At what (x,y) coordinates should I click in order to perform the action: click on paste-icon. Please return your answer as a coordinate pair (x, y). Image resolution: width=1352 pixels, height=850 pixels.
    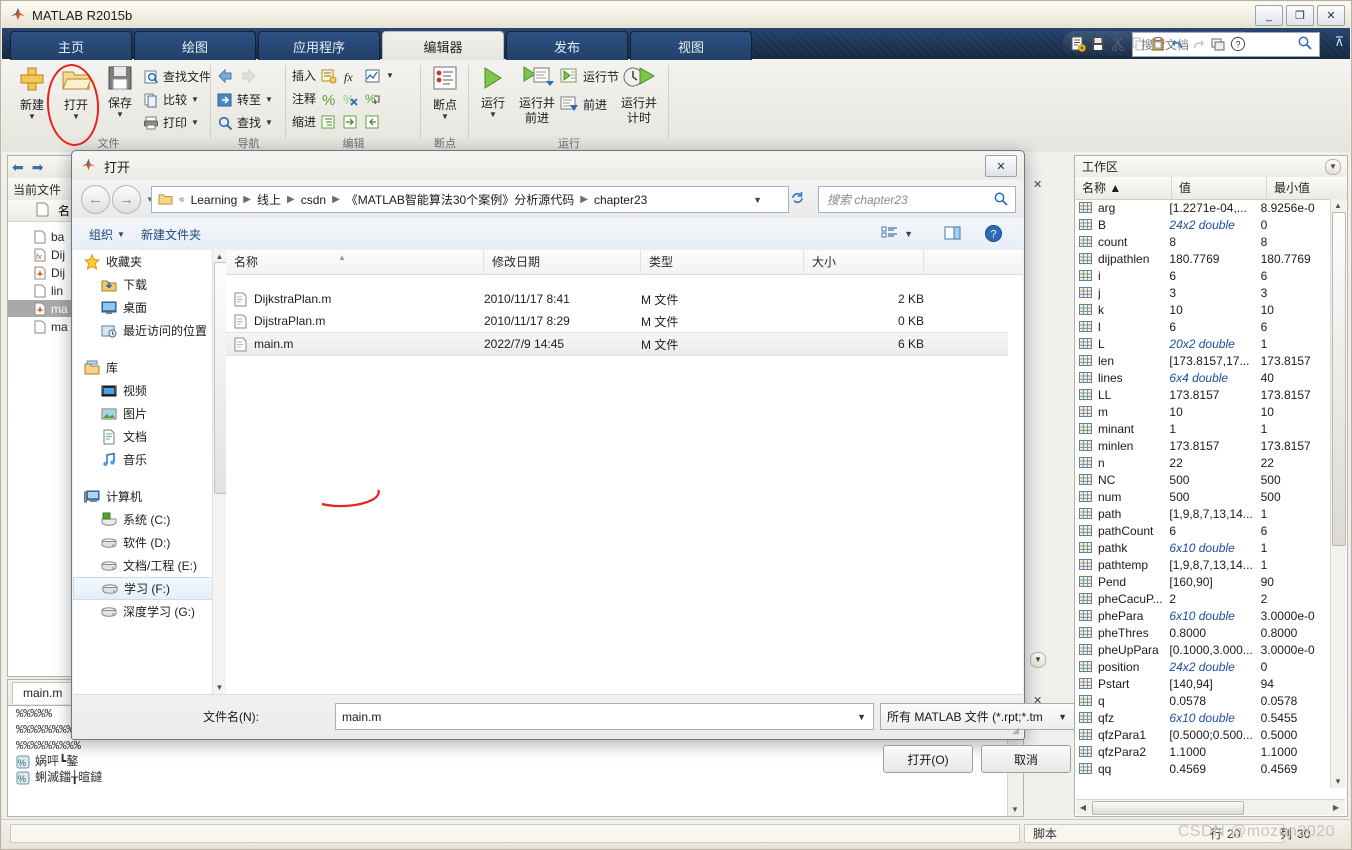
    Looking at the image, I should click on (1158, 44).